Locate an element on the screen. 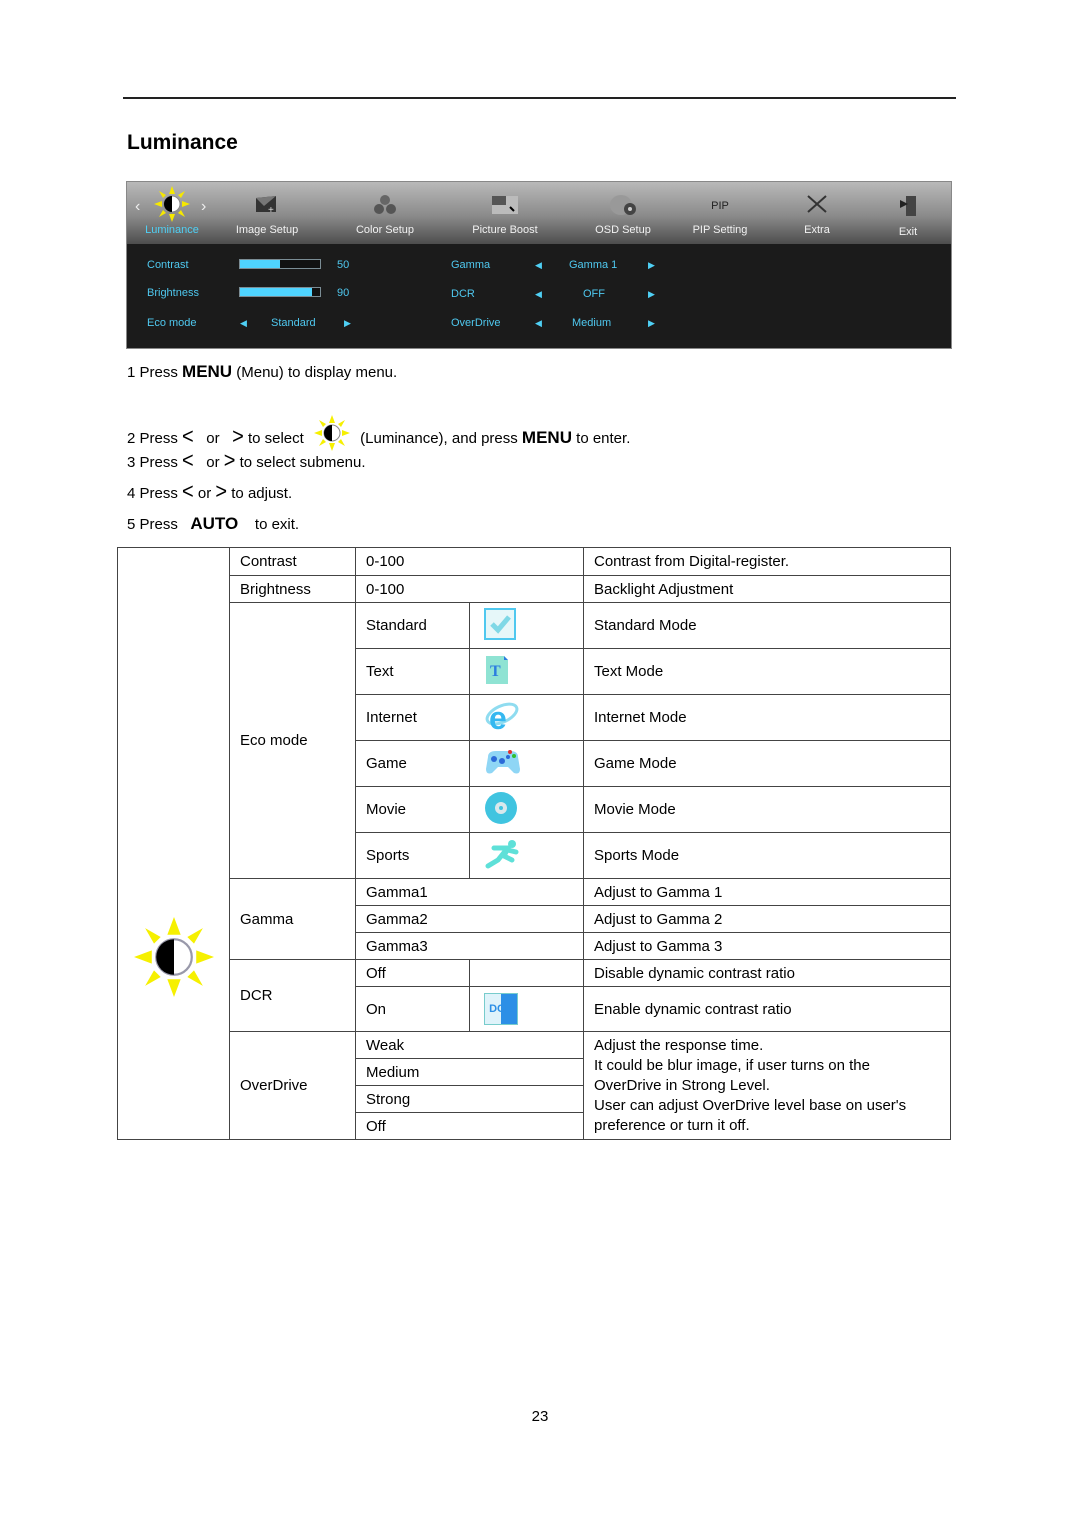 This screenshot has width=1080, height=1527. osd-gamma-left-arrow: ◀ is located at coordinates (538, 265).